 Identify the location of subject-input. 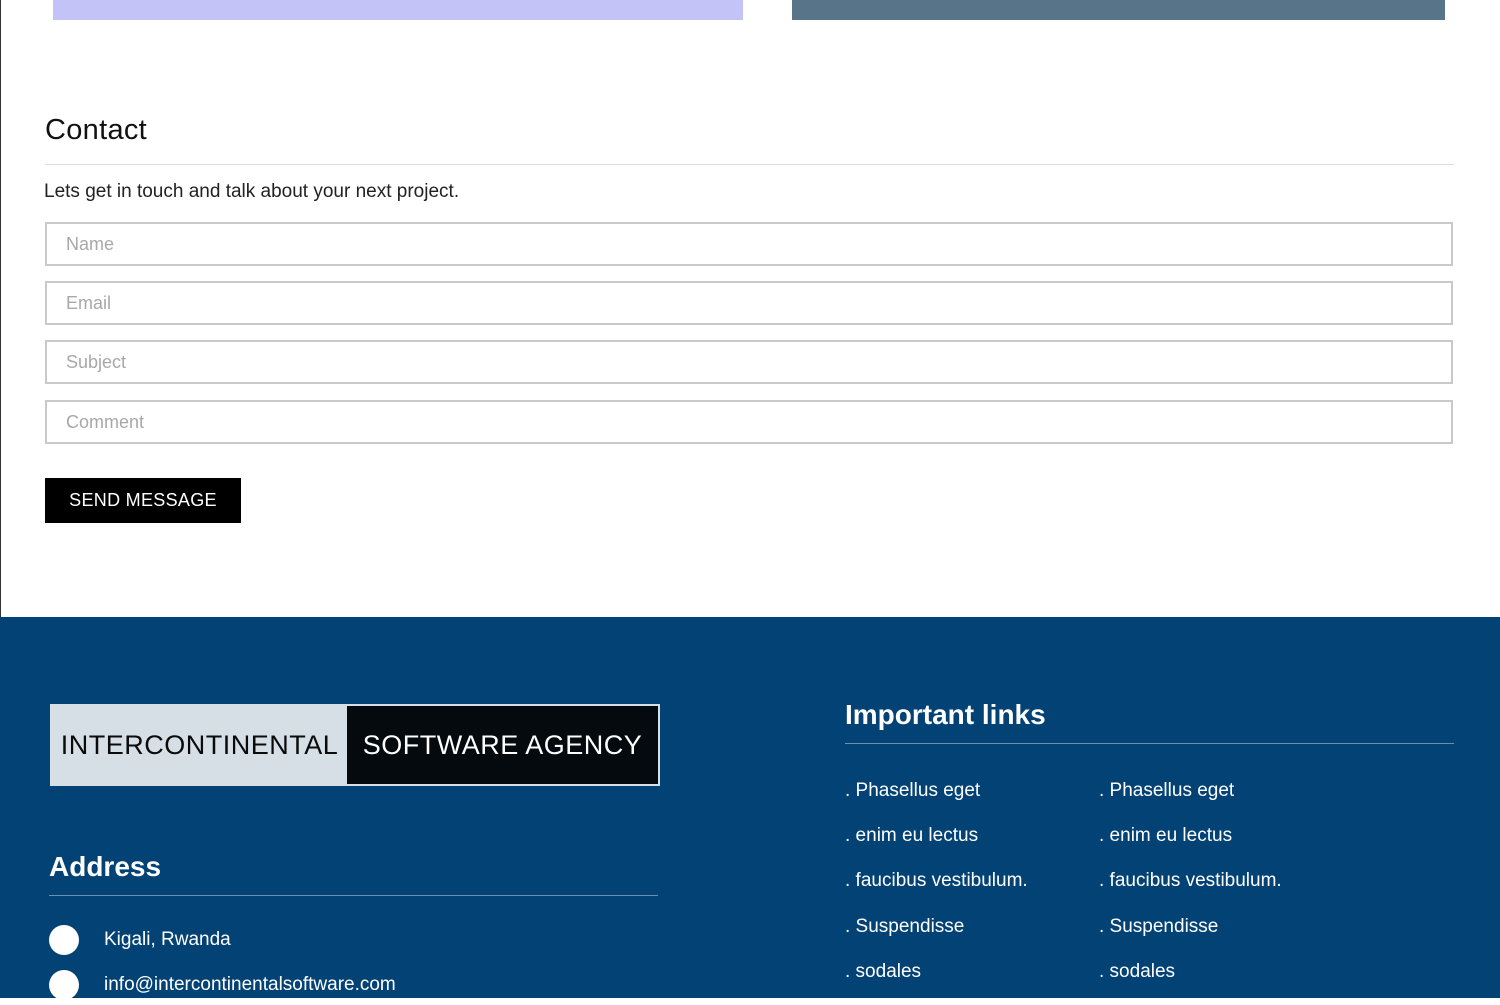
(749, 362).